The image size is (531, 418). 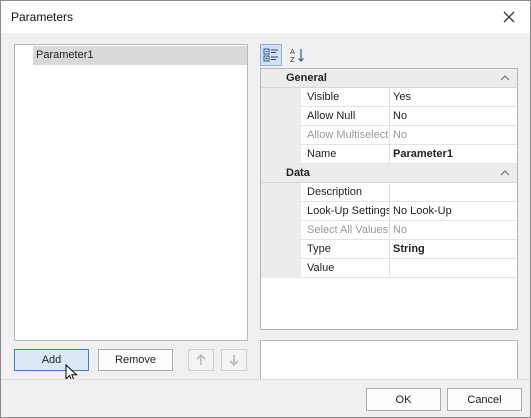 I want to click on arrow-down-icon, so click(x=234, y=360).